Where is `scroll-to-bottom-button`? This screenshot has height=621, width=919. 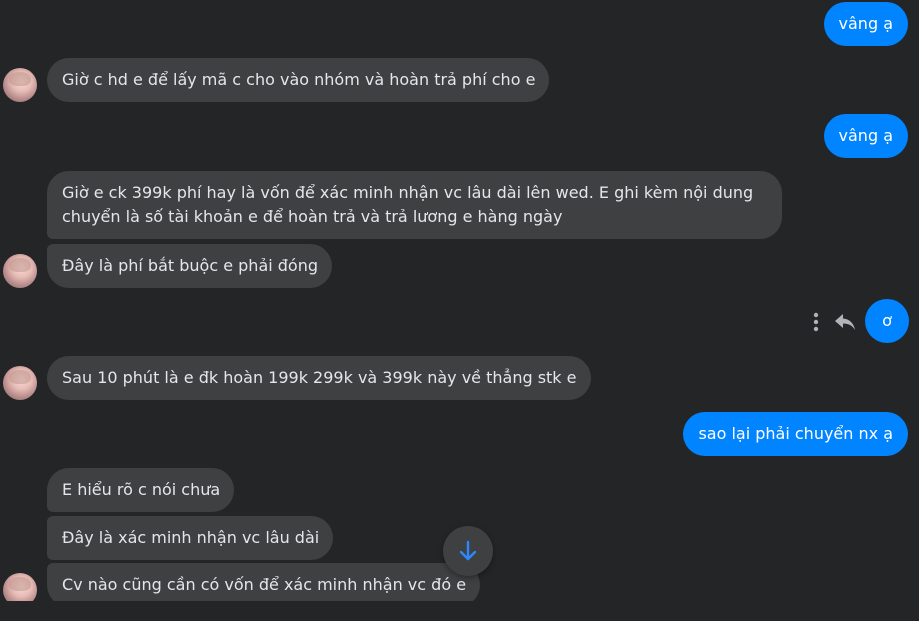
scroll-to-bottom-button is located at coordinates (468, 551).